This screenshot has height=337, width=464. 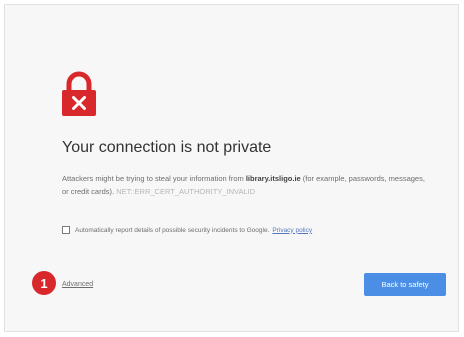 What do you see at coordinates (405, 284) in the screenshot?
I see `back-to-safety-button: Back to safety` at bounding box center [405, 284].